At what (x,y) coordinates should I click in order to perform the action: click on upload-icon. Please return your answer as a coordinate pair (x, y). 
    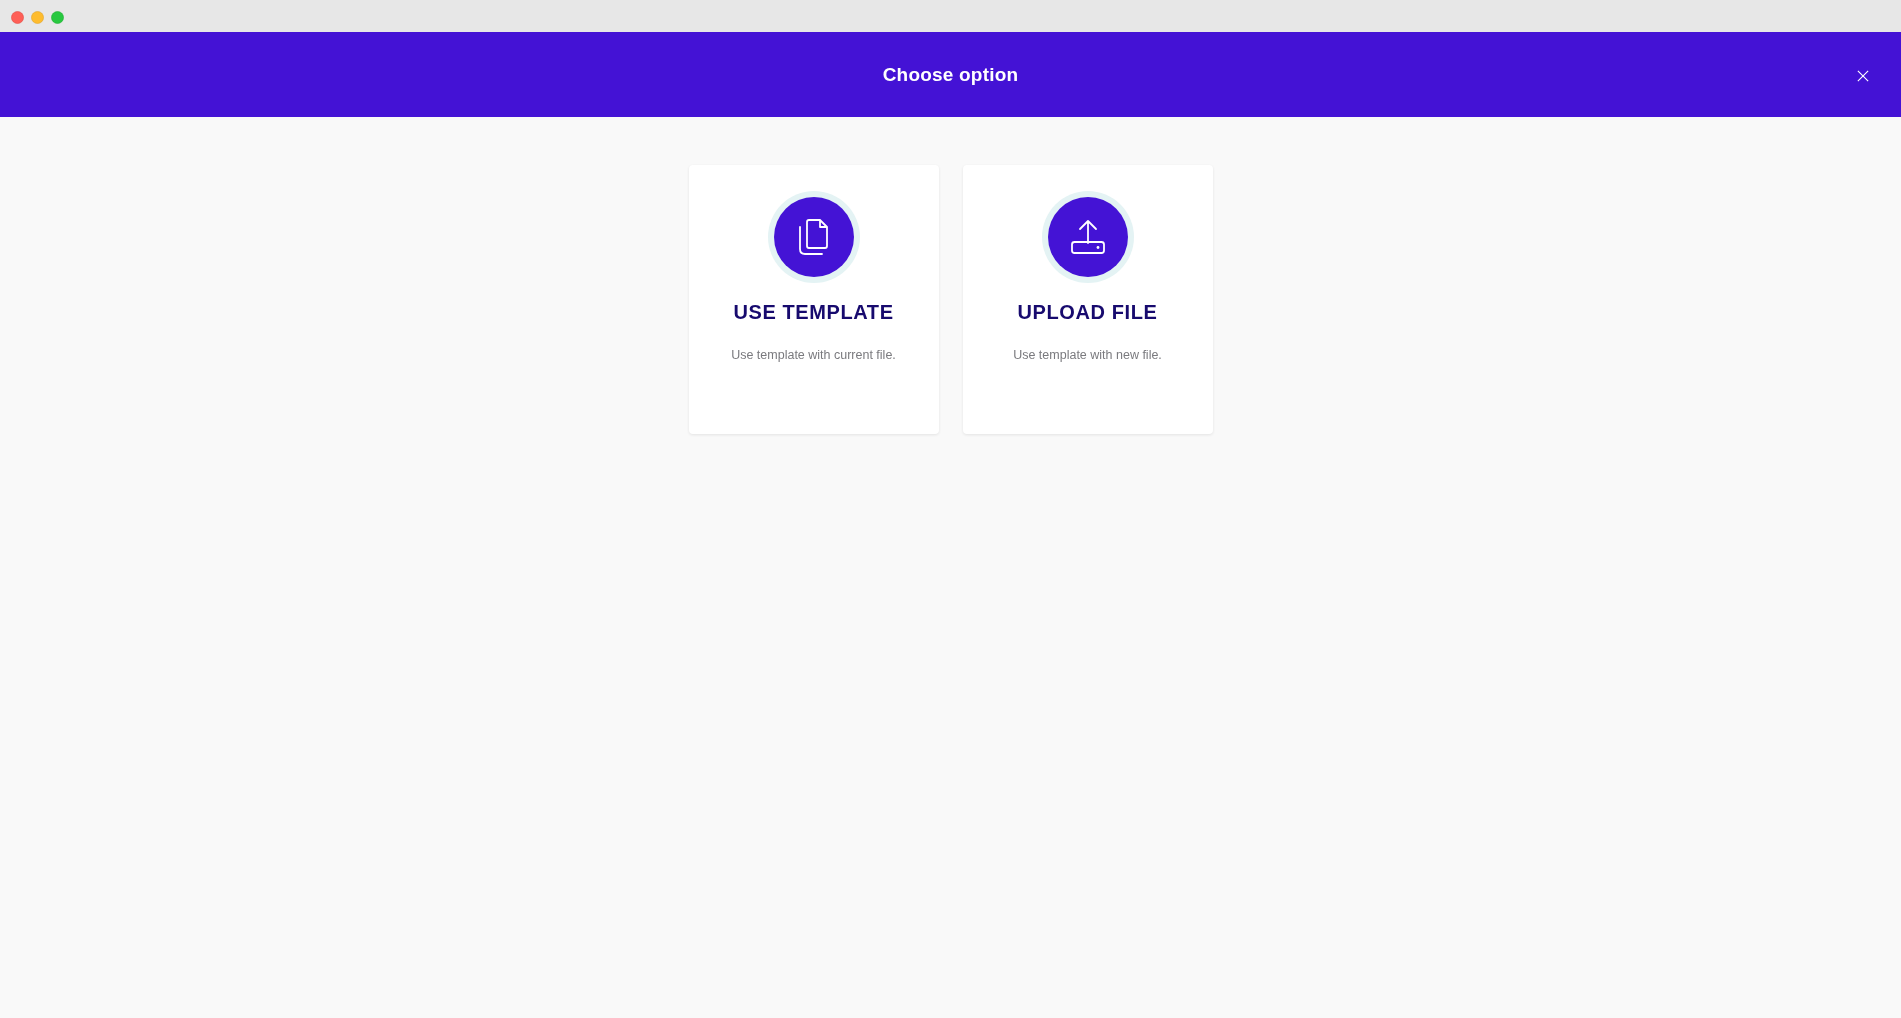
    Looking at the image, I should click on (1087, 237).